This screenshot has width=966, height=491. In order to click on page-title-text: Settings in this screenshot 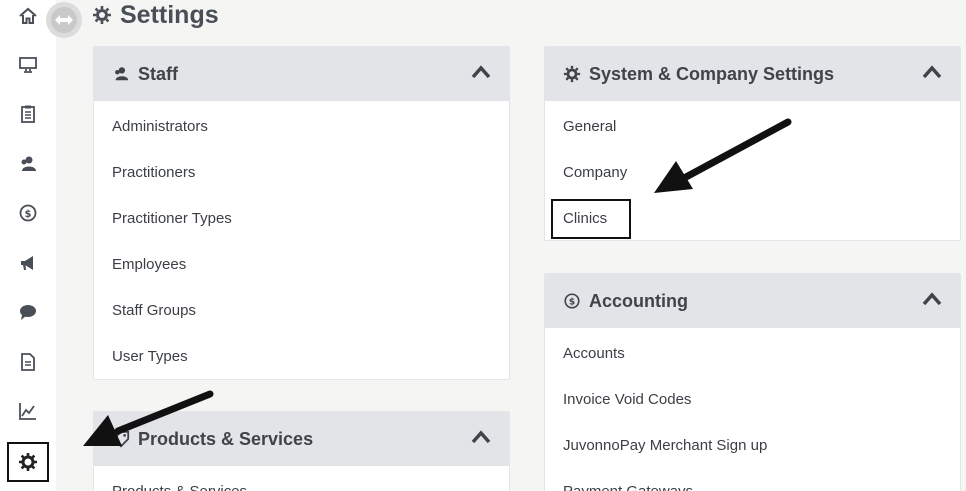, I will do `click(169, 14)`.